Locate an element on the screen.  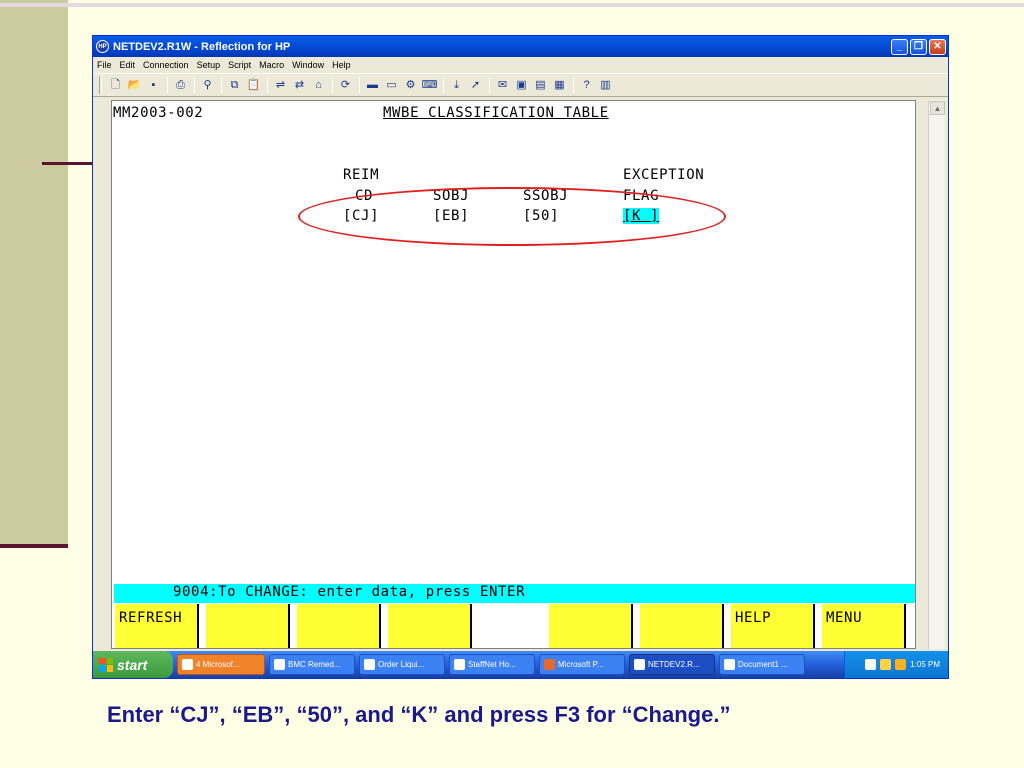
reflection-icon is located at coordinates (639, 664).